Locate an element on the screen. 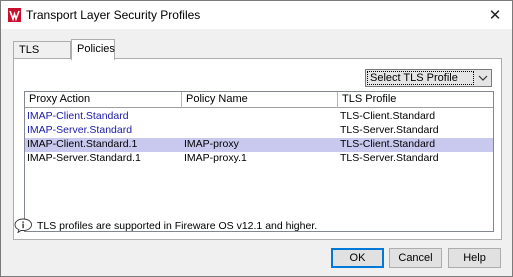  tab-tls-profiles: TLS Profiles is located at coordinates (42, 56).